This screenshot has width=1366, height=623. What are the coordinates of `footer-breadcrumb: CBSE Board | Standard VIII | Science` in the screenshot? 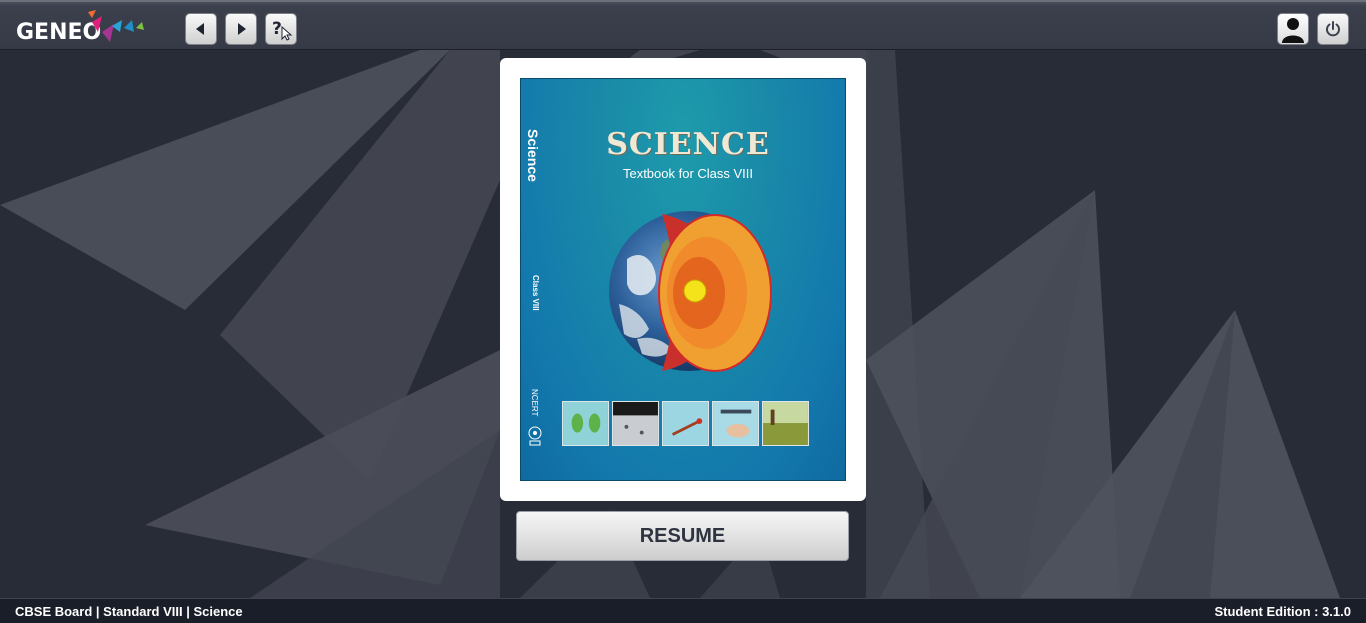 It's located at (129, 611).